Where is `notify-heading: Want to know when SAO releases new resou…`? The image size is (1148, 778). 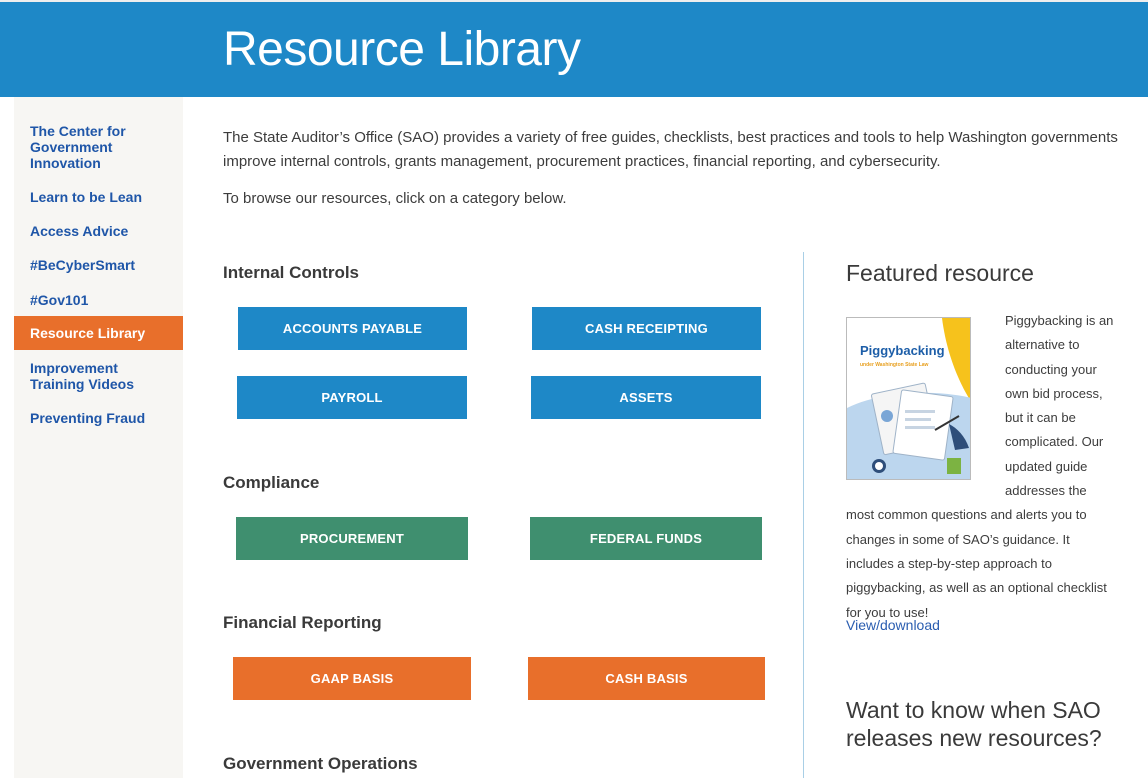
notify-heading: Want to know when SAO releases new resou… is located at coordinates (974, 724).